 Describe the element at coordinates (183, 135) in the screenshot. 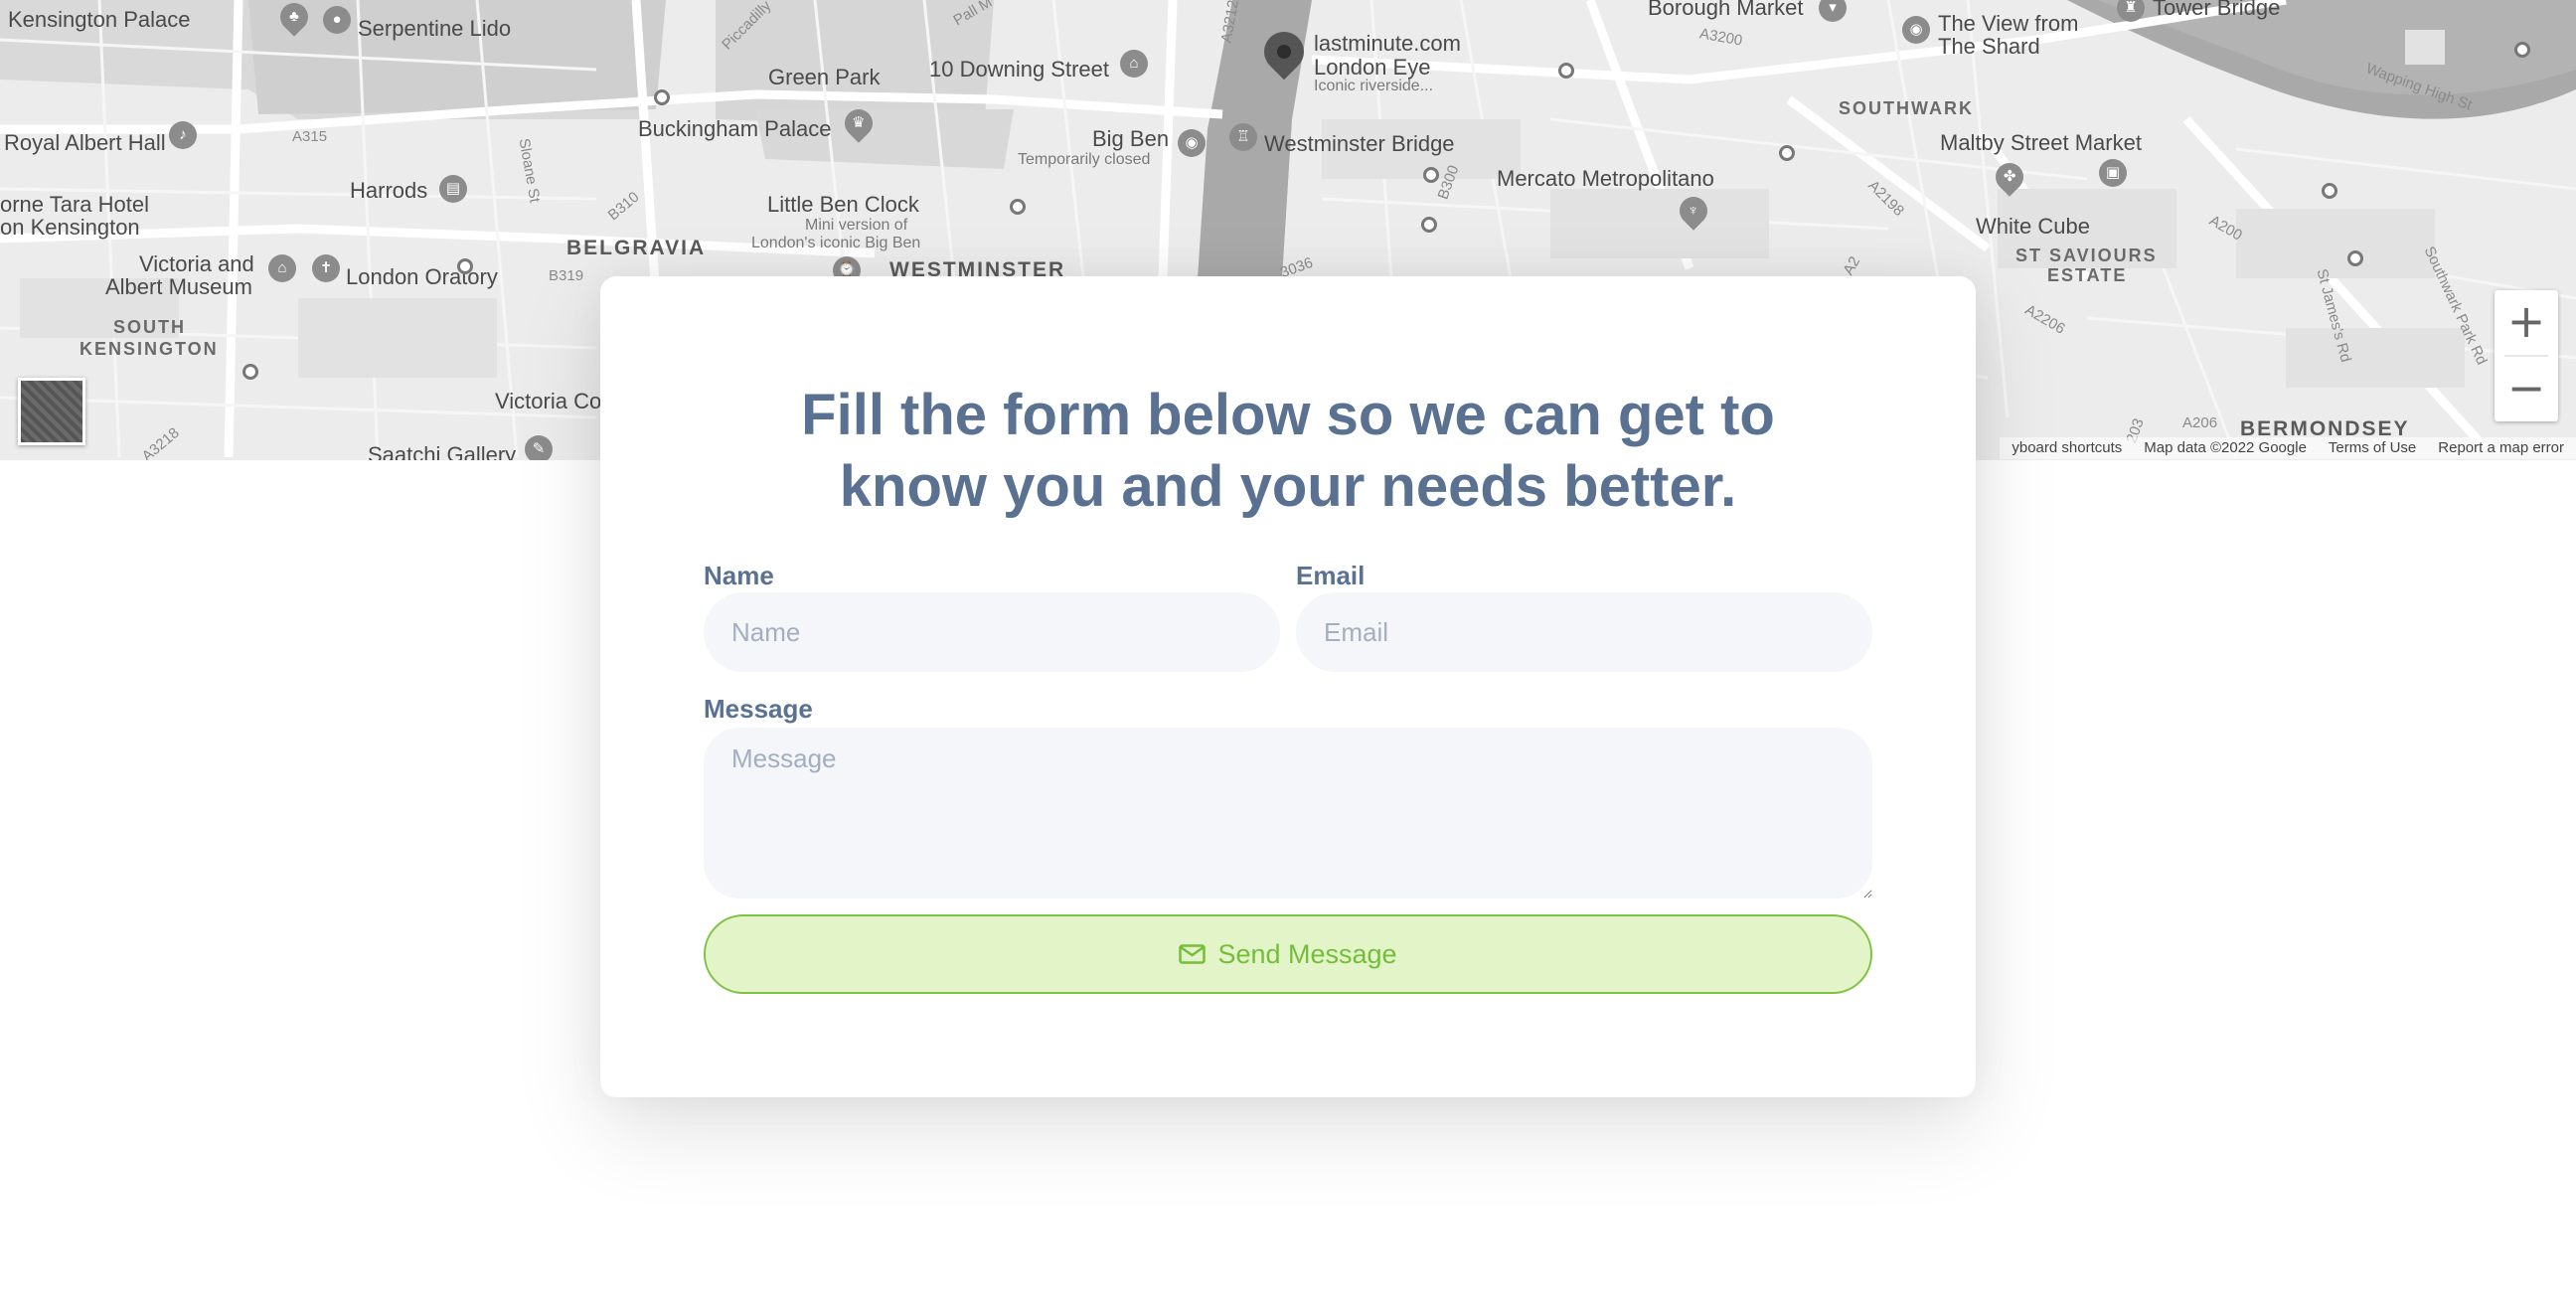

I see `music-icon: ♪` at that location.